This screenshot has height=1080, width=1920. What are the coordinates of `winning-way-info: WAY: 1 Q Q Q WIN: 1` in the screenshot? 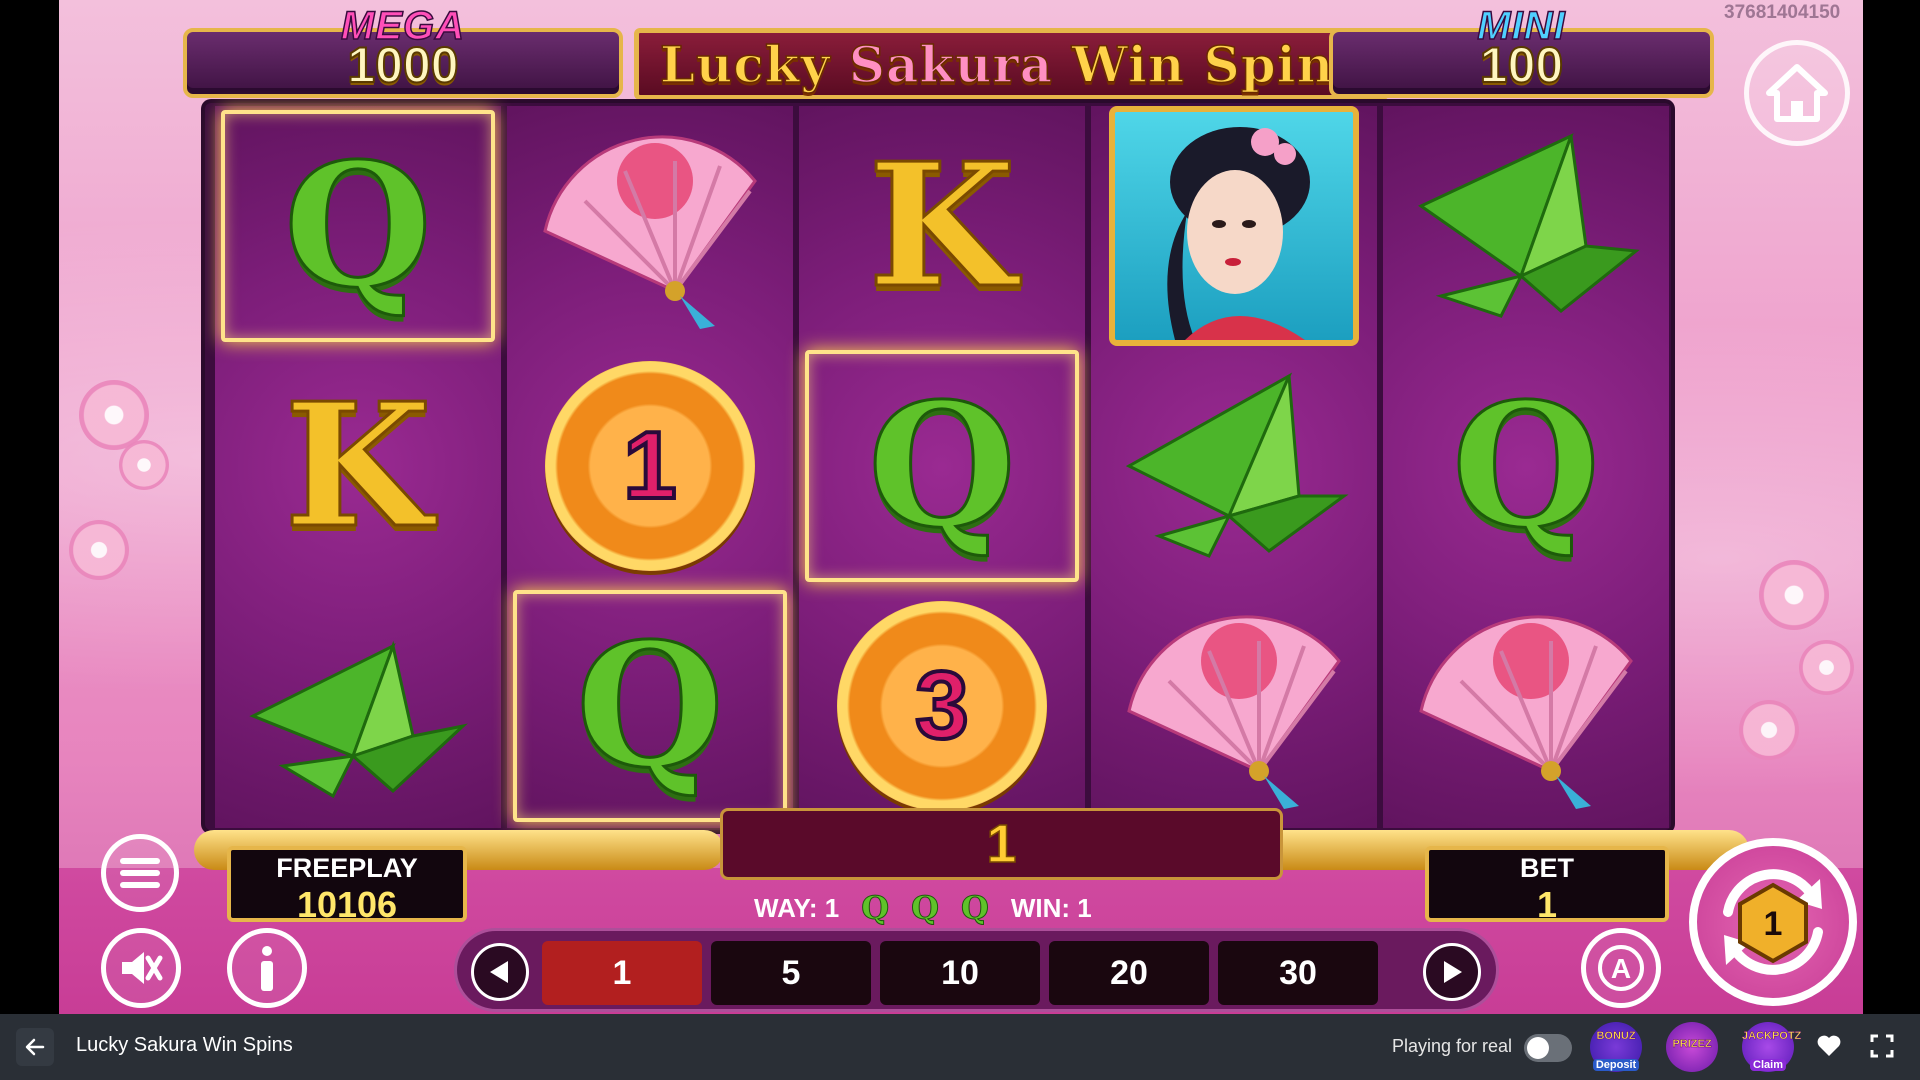 It's located at (984, 908).